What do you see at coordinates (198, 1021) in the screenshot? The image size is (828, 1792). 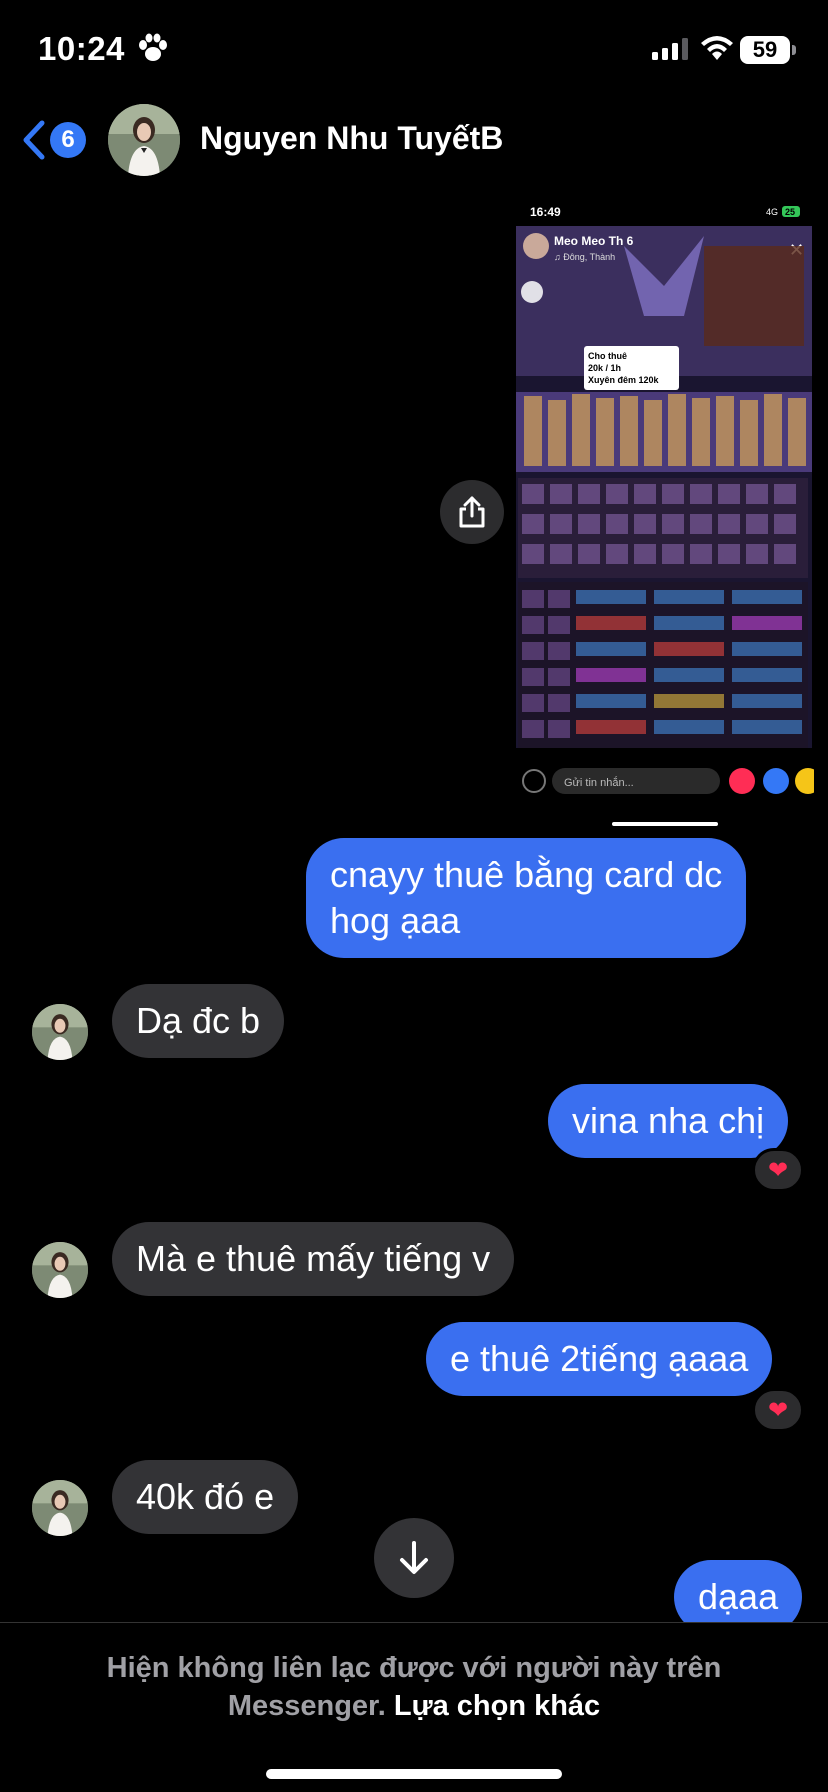 I see `message-bubble-incoming: Dạ đc b` at bounding box center [198, 1021].